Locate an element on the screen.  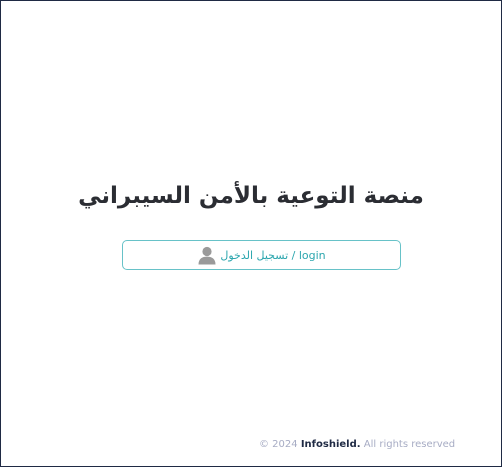
footer-rights: All rights reserved is located at coordinates (409, 444).